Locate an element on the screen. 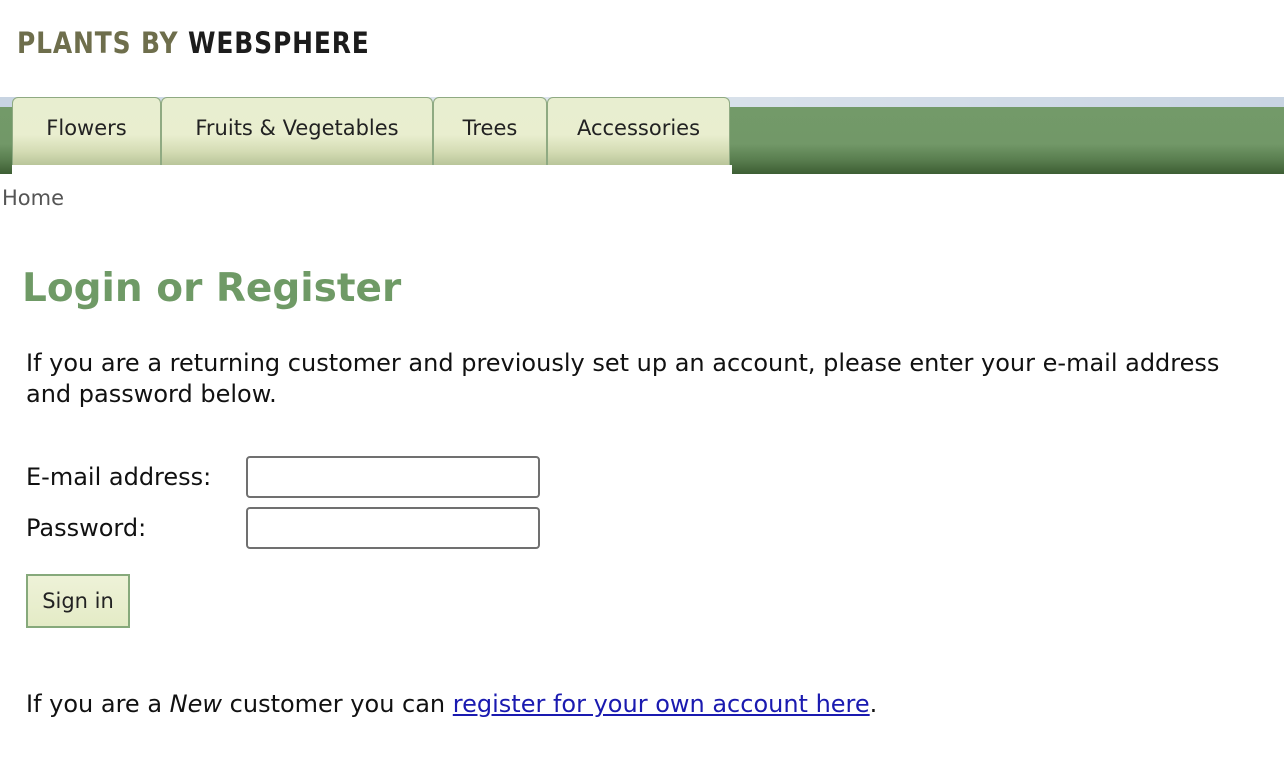 The image size is (1284, 768). tab-flowers: Flowers is located at coordinates (86, 131).